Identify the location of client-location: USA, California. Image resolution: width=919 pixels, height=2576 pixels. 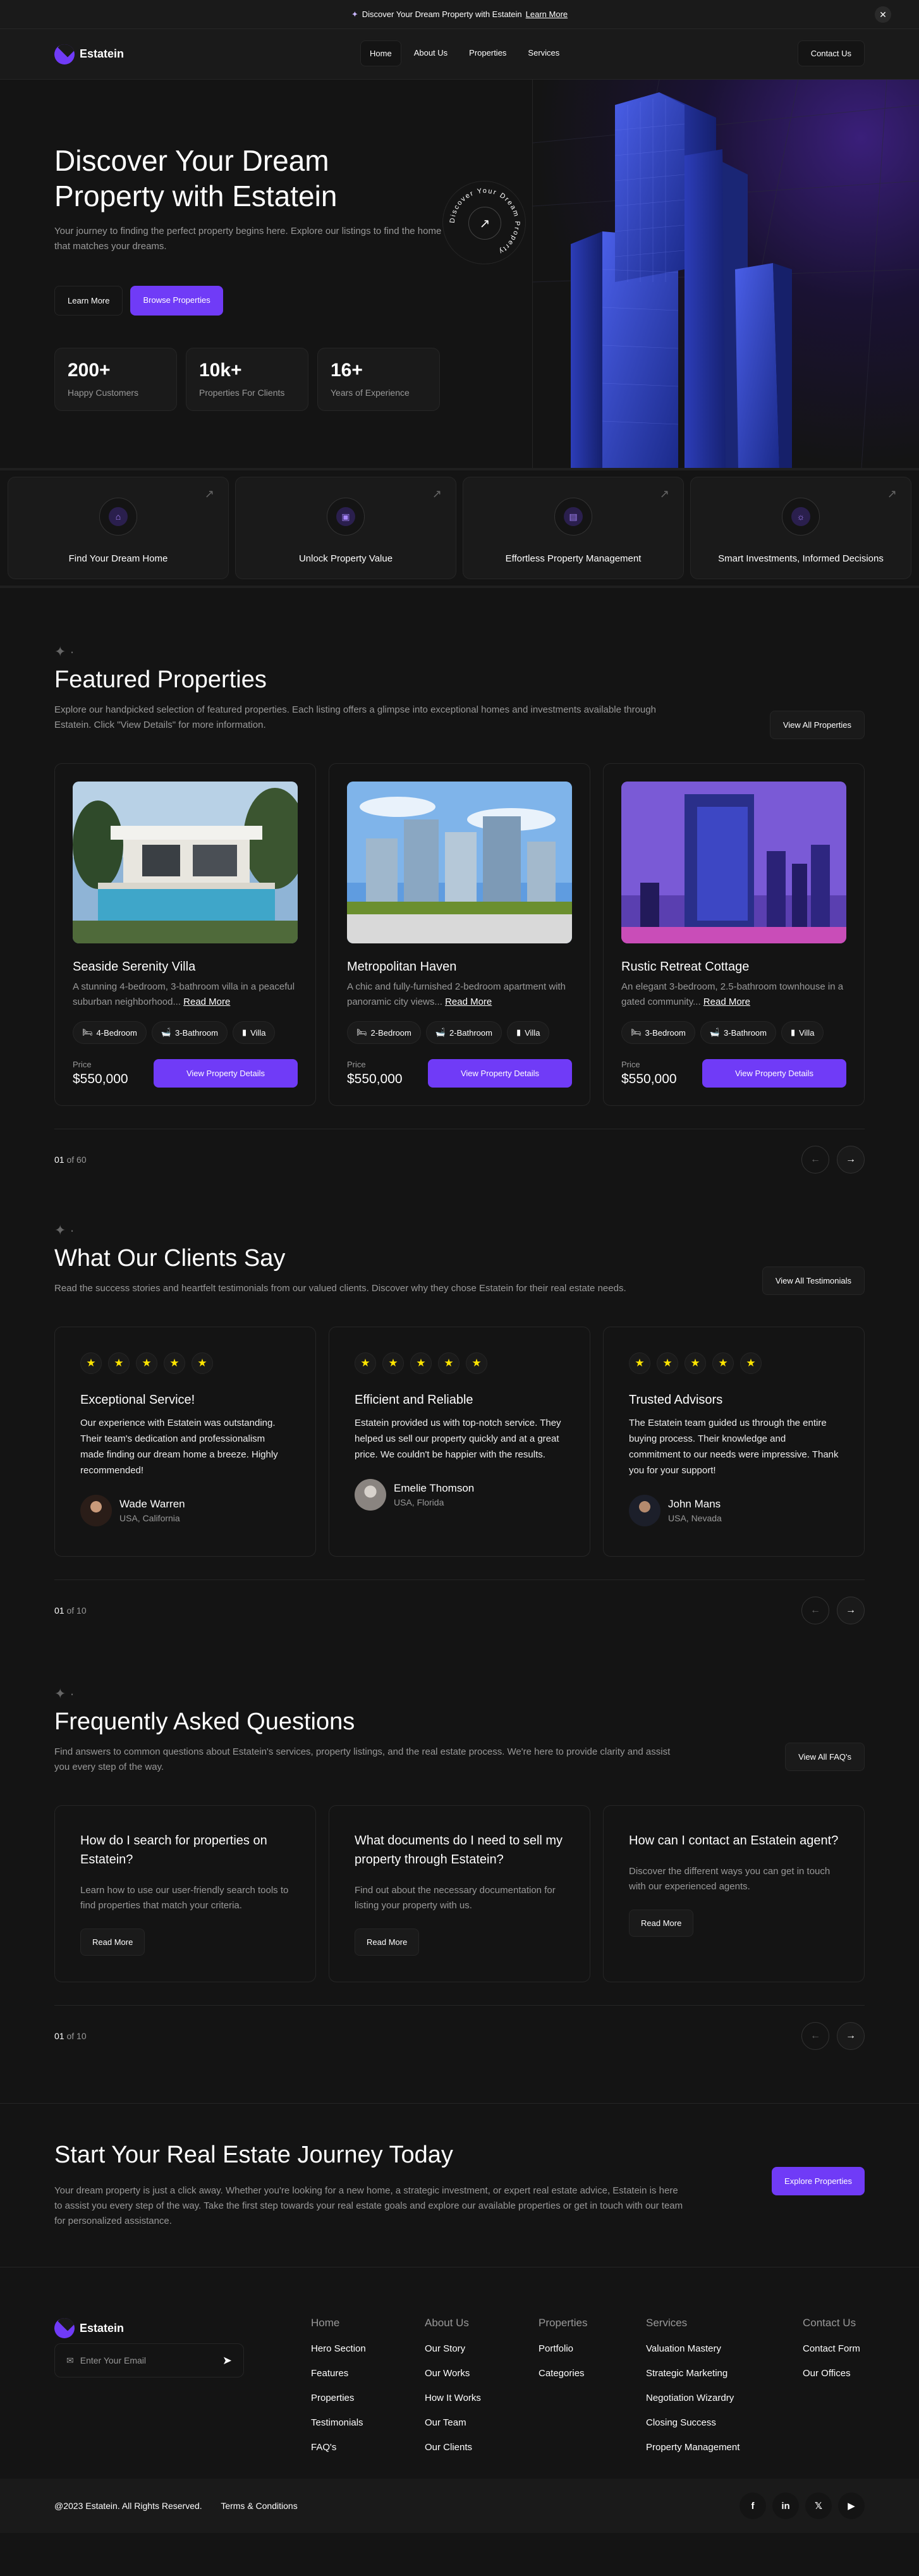
(150, 1518).